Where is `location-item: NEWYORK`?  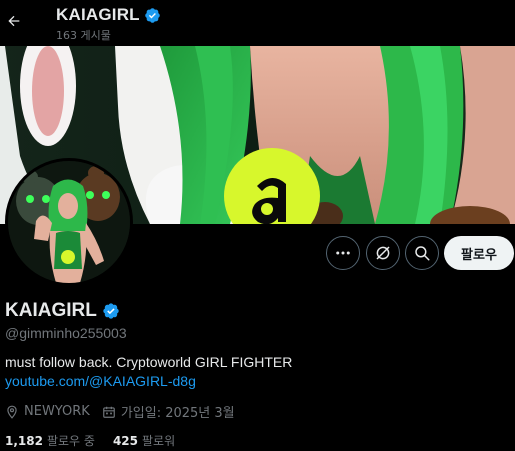
location-item: NEWYORK is located at coordinates (47, 411).